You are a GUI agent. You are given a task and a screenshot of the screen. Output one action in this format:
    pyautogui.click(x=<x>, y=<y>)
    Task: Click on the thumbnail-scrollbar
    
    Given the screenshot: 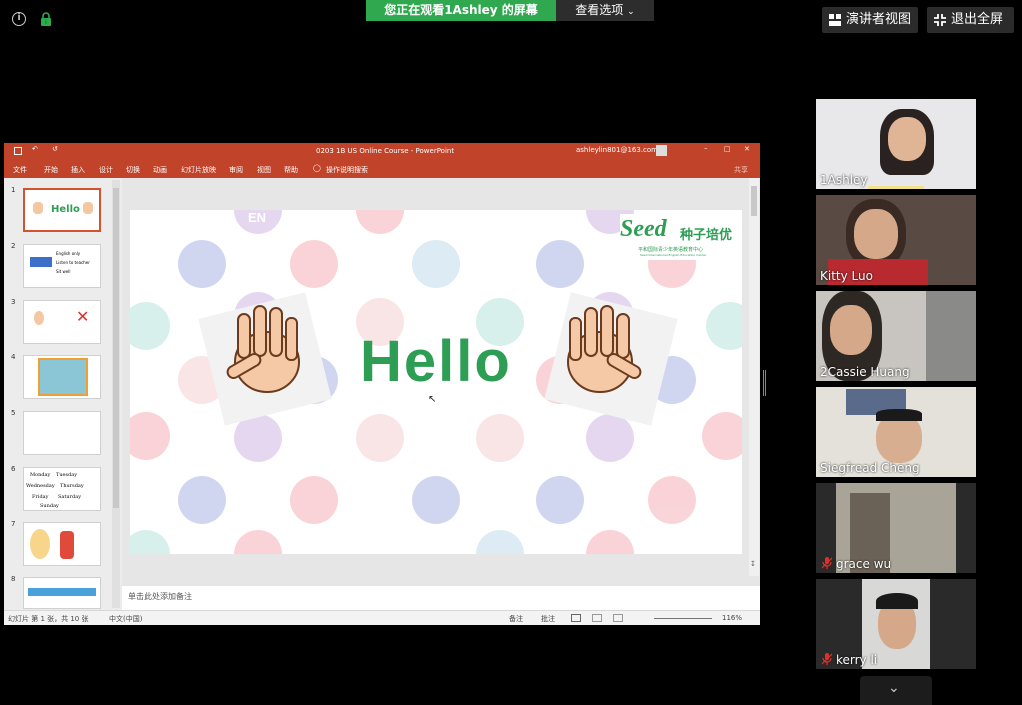 What is the action you would take?
    pyautogui.click(x=116, y=394)
    